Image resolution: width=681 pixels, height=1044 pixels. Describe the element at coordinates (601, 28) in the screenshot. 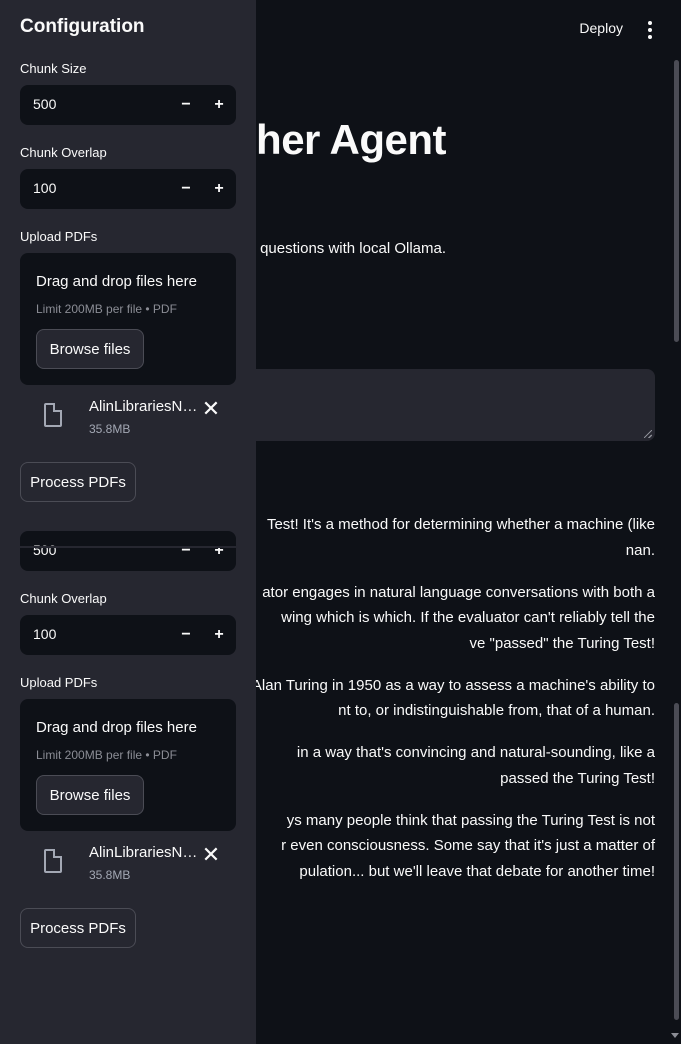

I see `deploy-button: Deploy` at that location.